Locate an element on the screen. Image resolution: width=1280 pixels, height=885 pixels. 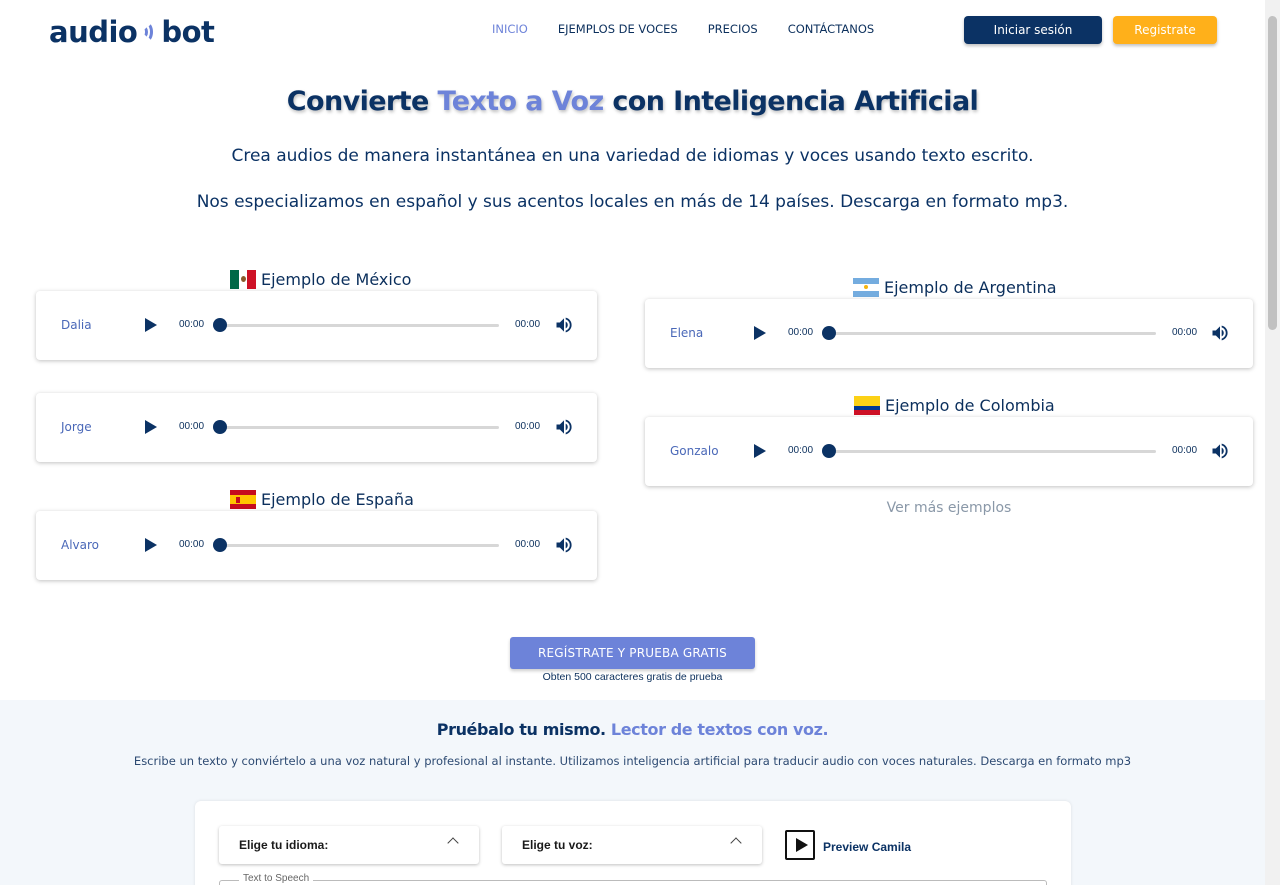
login-button: Iniciar sesión is located at coordinates (1033, 30).